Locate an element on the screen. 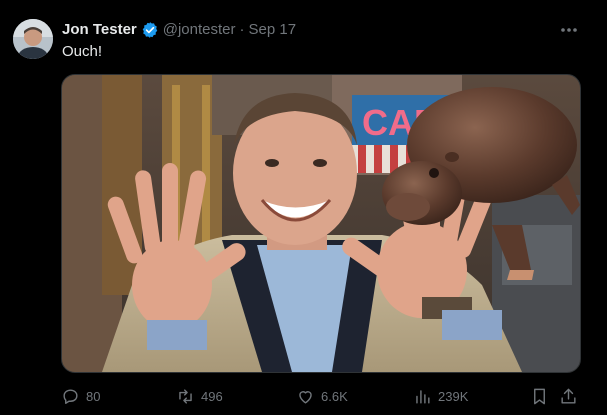 This screenshot has height=415, width=607. reply-icon is located at coordinates (70, 396).